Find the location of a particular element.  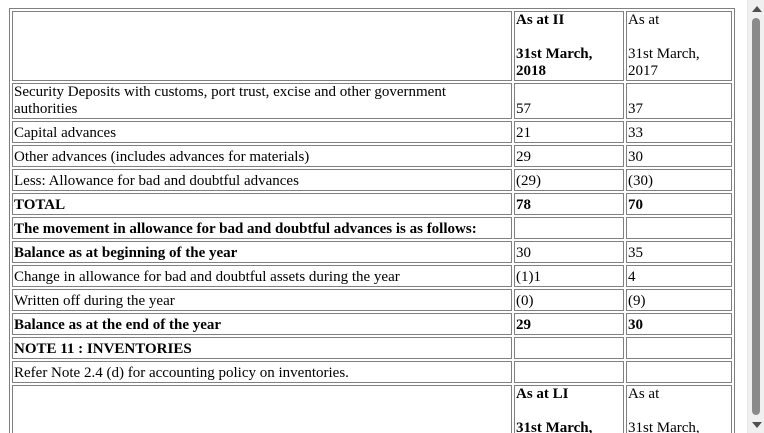

value-2018: 57 is located at coordinates (569, 101).